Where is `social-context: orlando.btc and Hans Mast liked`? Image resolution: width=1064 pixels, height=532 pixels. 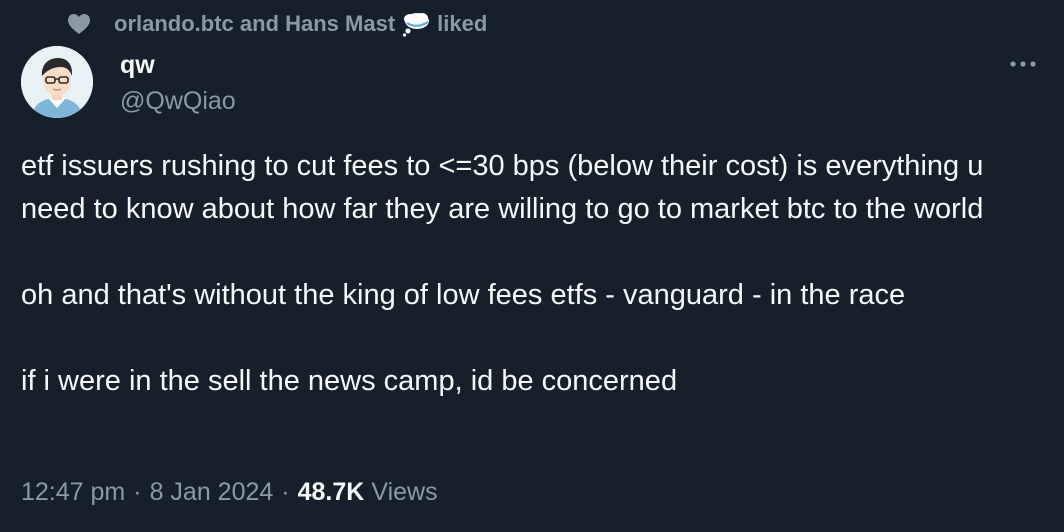 social-context: orlando.btc and Hans Mast liked is located at coordinates (275, 24).